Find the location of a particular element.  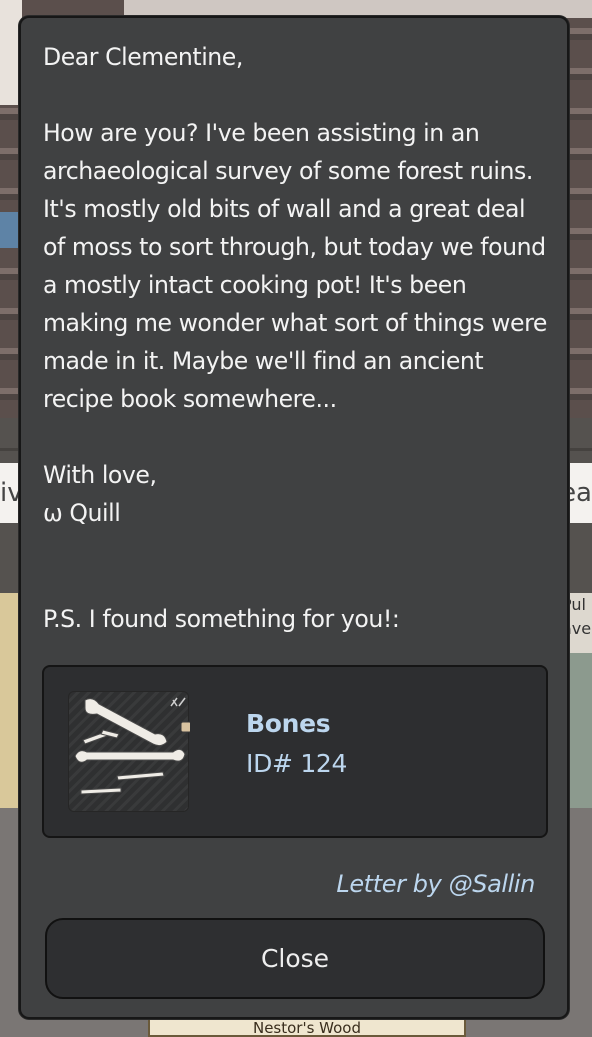

close-button: Close is located at coordinates (295, 958).